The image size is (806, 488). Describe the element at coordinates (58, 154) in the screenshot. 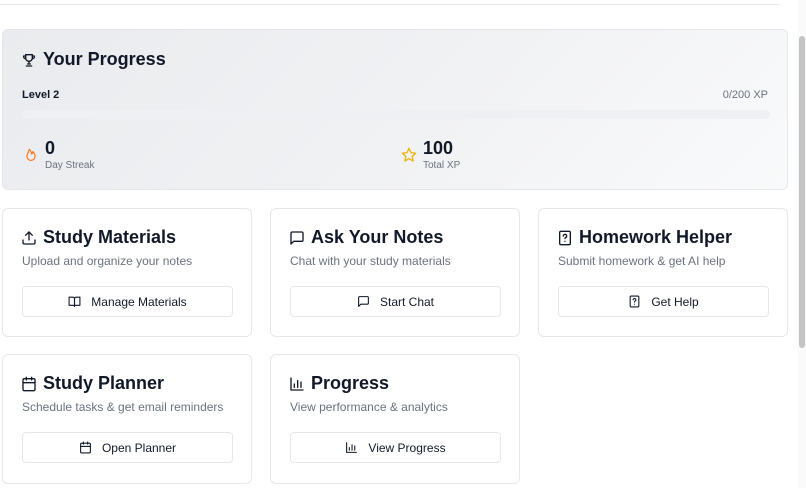

I see `streak-stat: 0 Day Streak` at that location.